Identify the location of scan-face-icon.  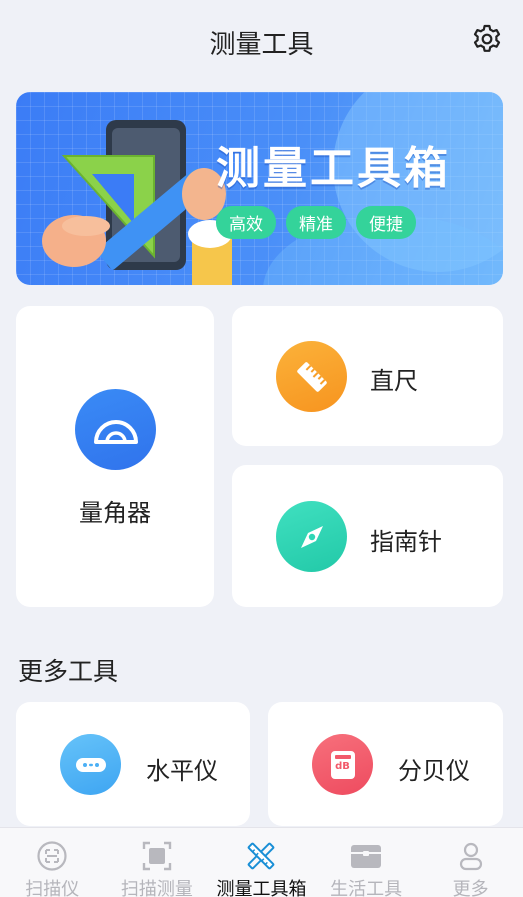
(52, 856).